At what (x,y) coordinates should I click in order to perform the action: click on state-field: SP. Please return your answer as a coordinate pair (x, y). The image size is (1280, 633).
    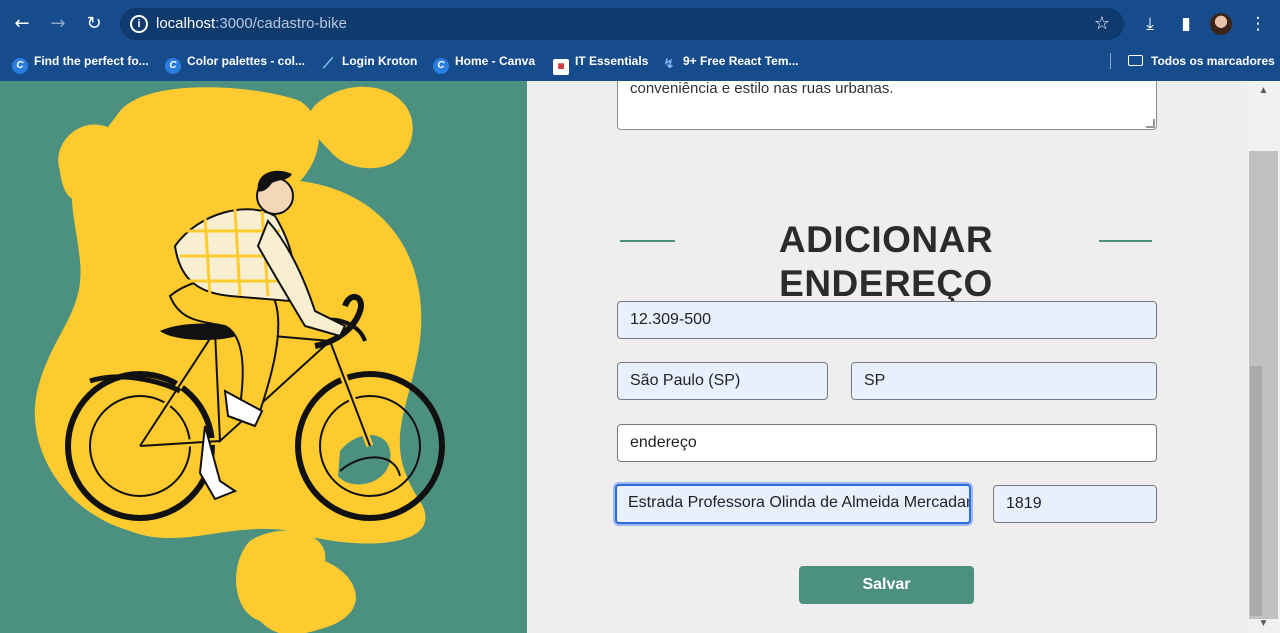
    Looking at the image, I should click on (1004, 381).